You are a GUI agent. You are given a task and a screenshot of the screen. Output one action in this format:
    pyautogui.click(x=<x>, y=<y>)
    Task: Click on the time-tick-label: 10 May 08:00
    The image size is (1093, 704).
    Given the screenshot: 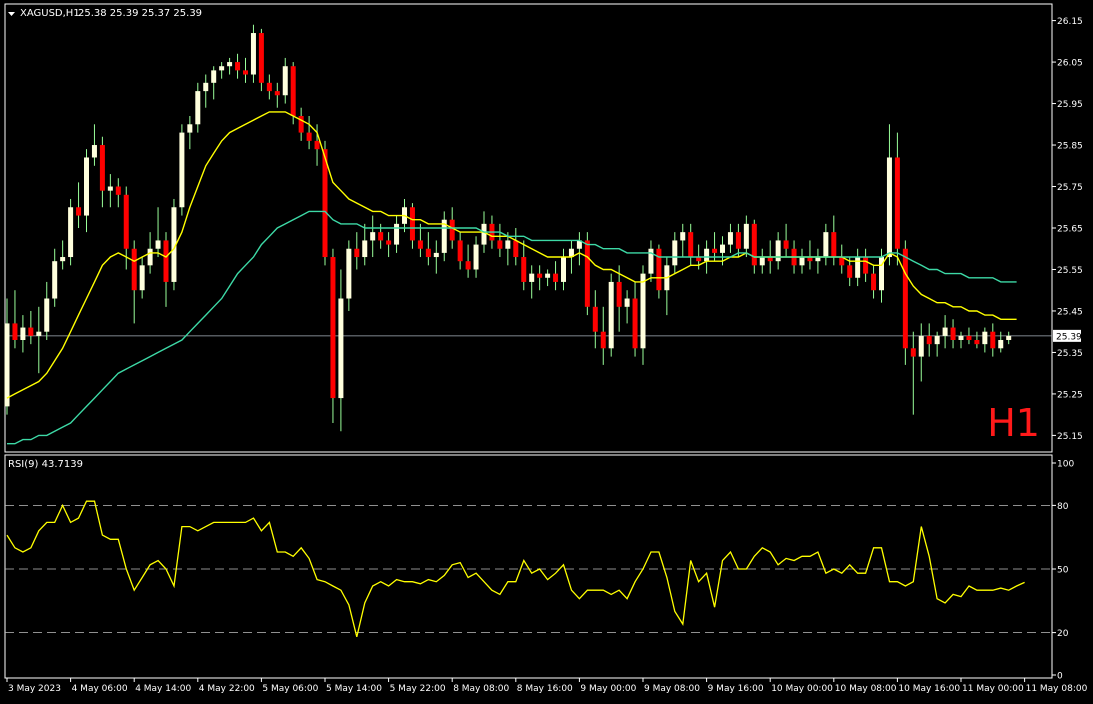 What is the action you would take?
    pyautogui.click(x=866, y=689)
    